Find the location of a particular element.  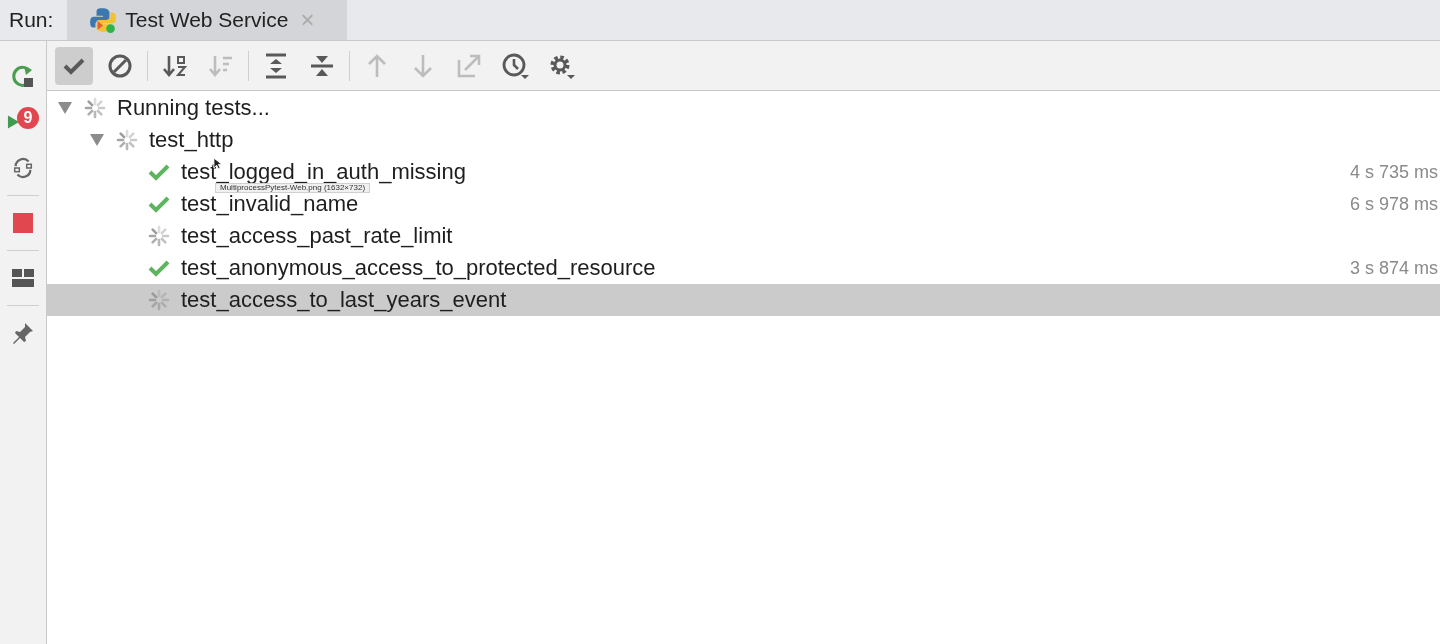

pin-icon is located at coordinates (23, 333).